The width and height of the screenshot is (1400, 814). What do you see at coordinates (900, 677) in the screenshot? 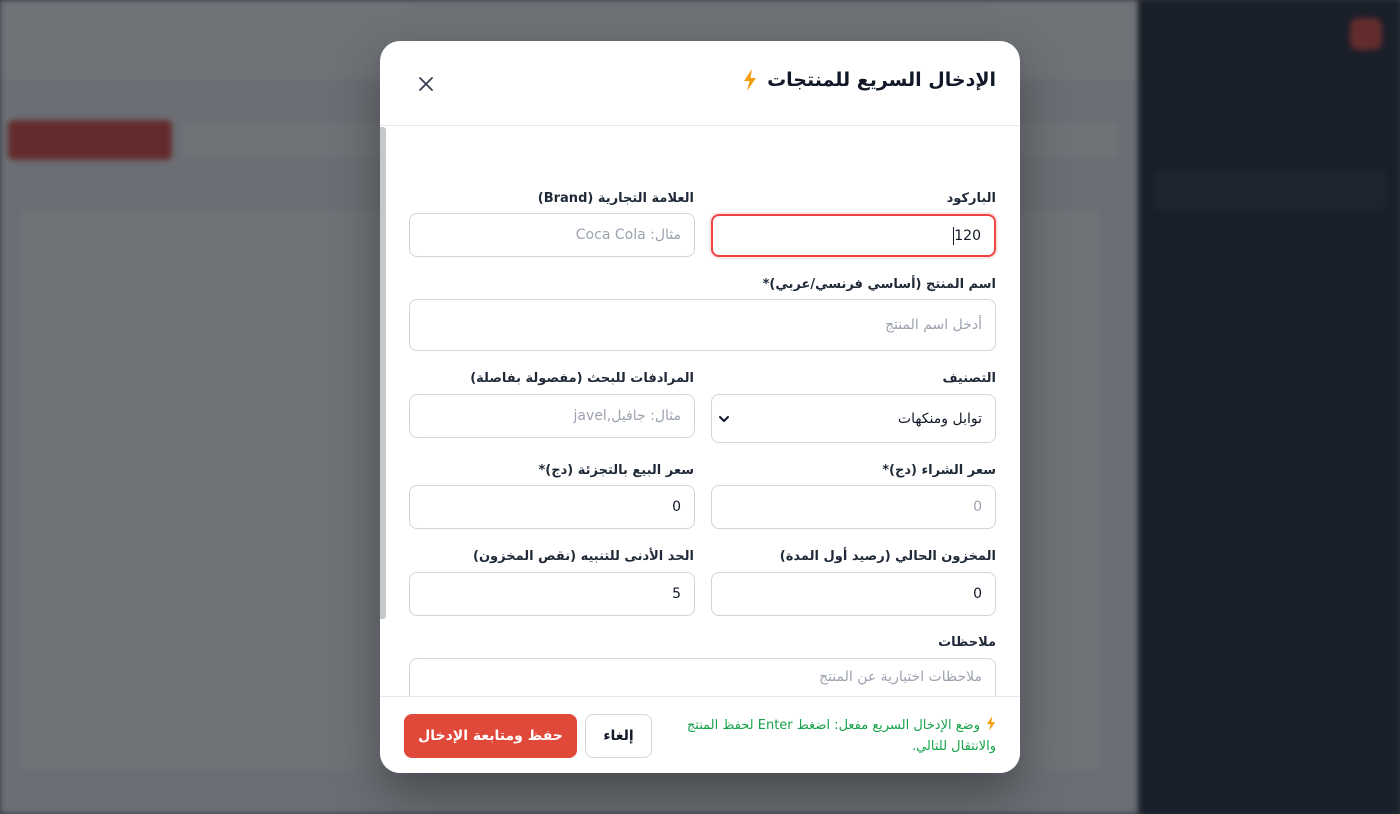
I see `notes-placeholder: ملاحظات اختيارية عن المنتج` at bounding box center [900, 677].